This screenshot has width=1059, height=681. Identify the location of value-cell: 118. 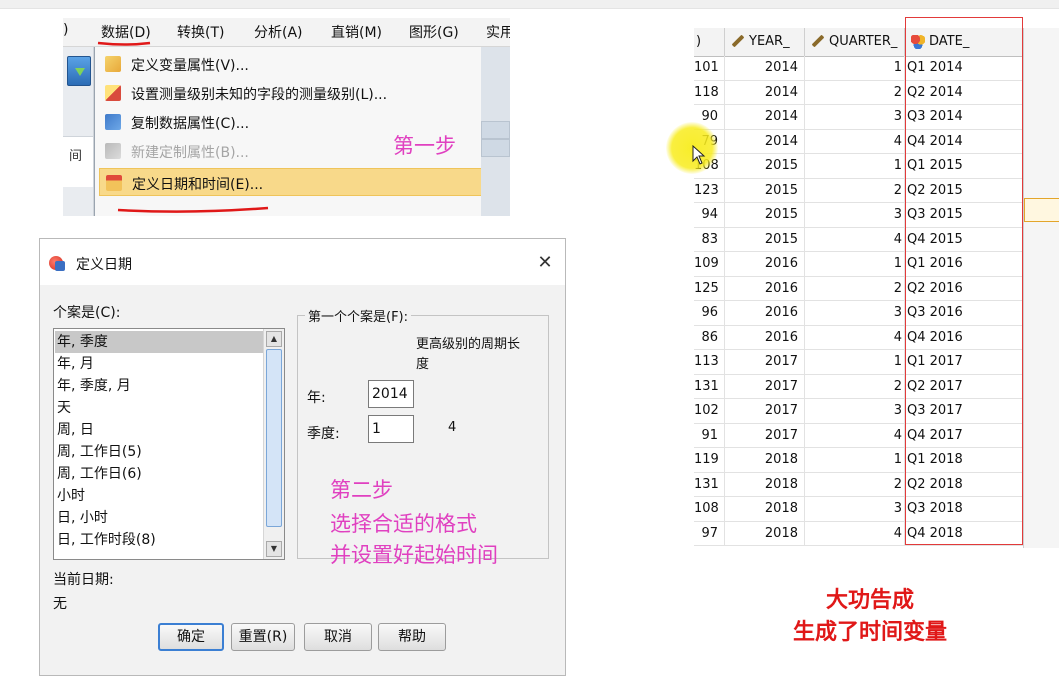
(709, 92).